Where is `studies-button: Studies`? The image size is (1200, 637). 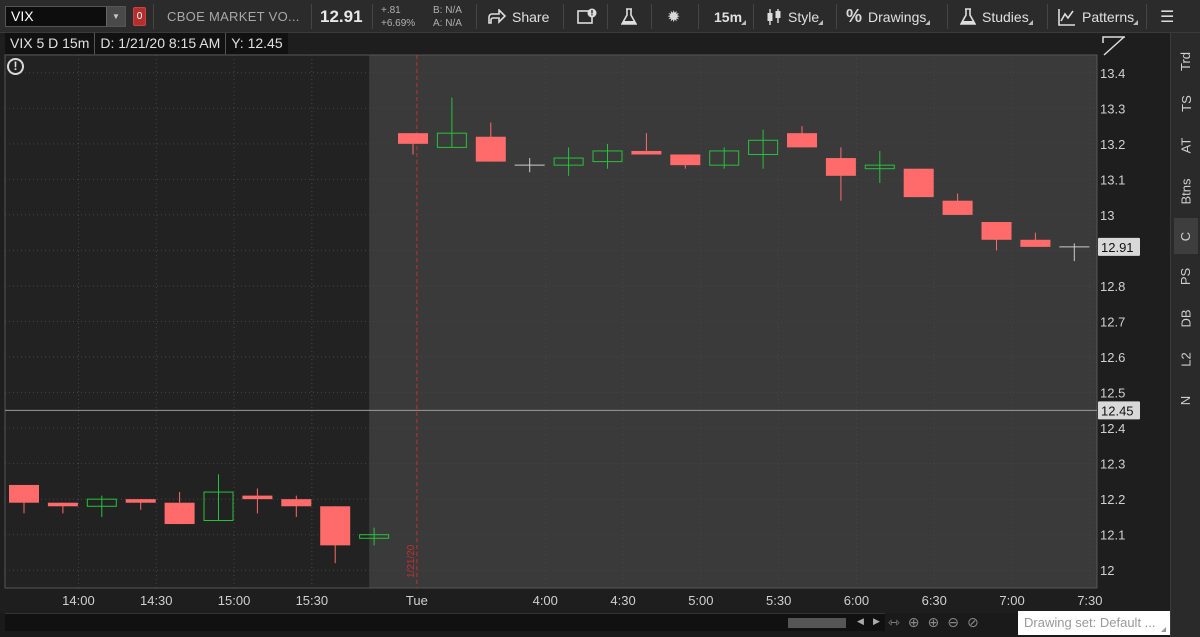 studies-button: Studies is located at coordinates (996, 16).